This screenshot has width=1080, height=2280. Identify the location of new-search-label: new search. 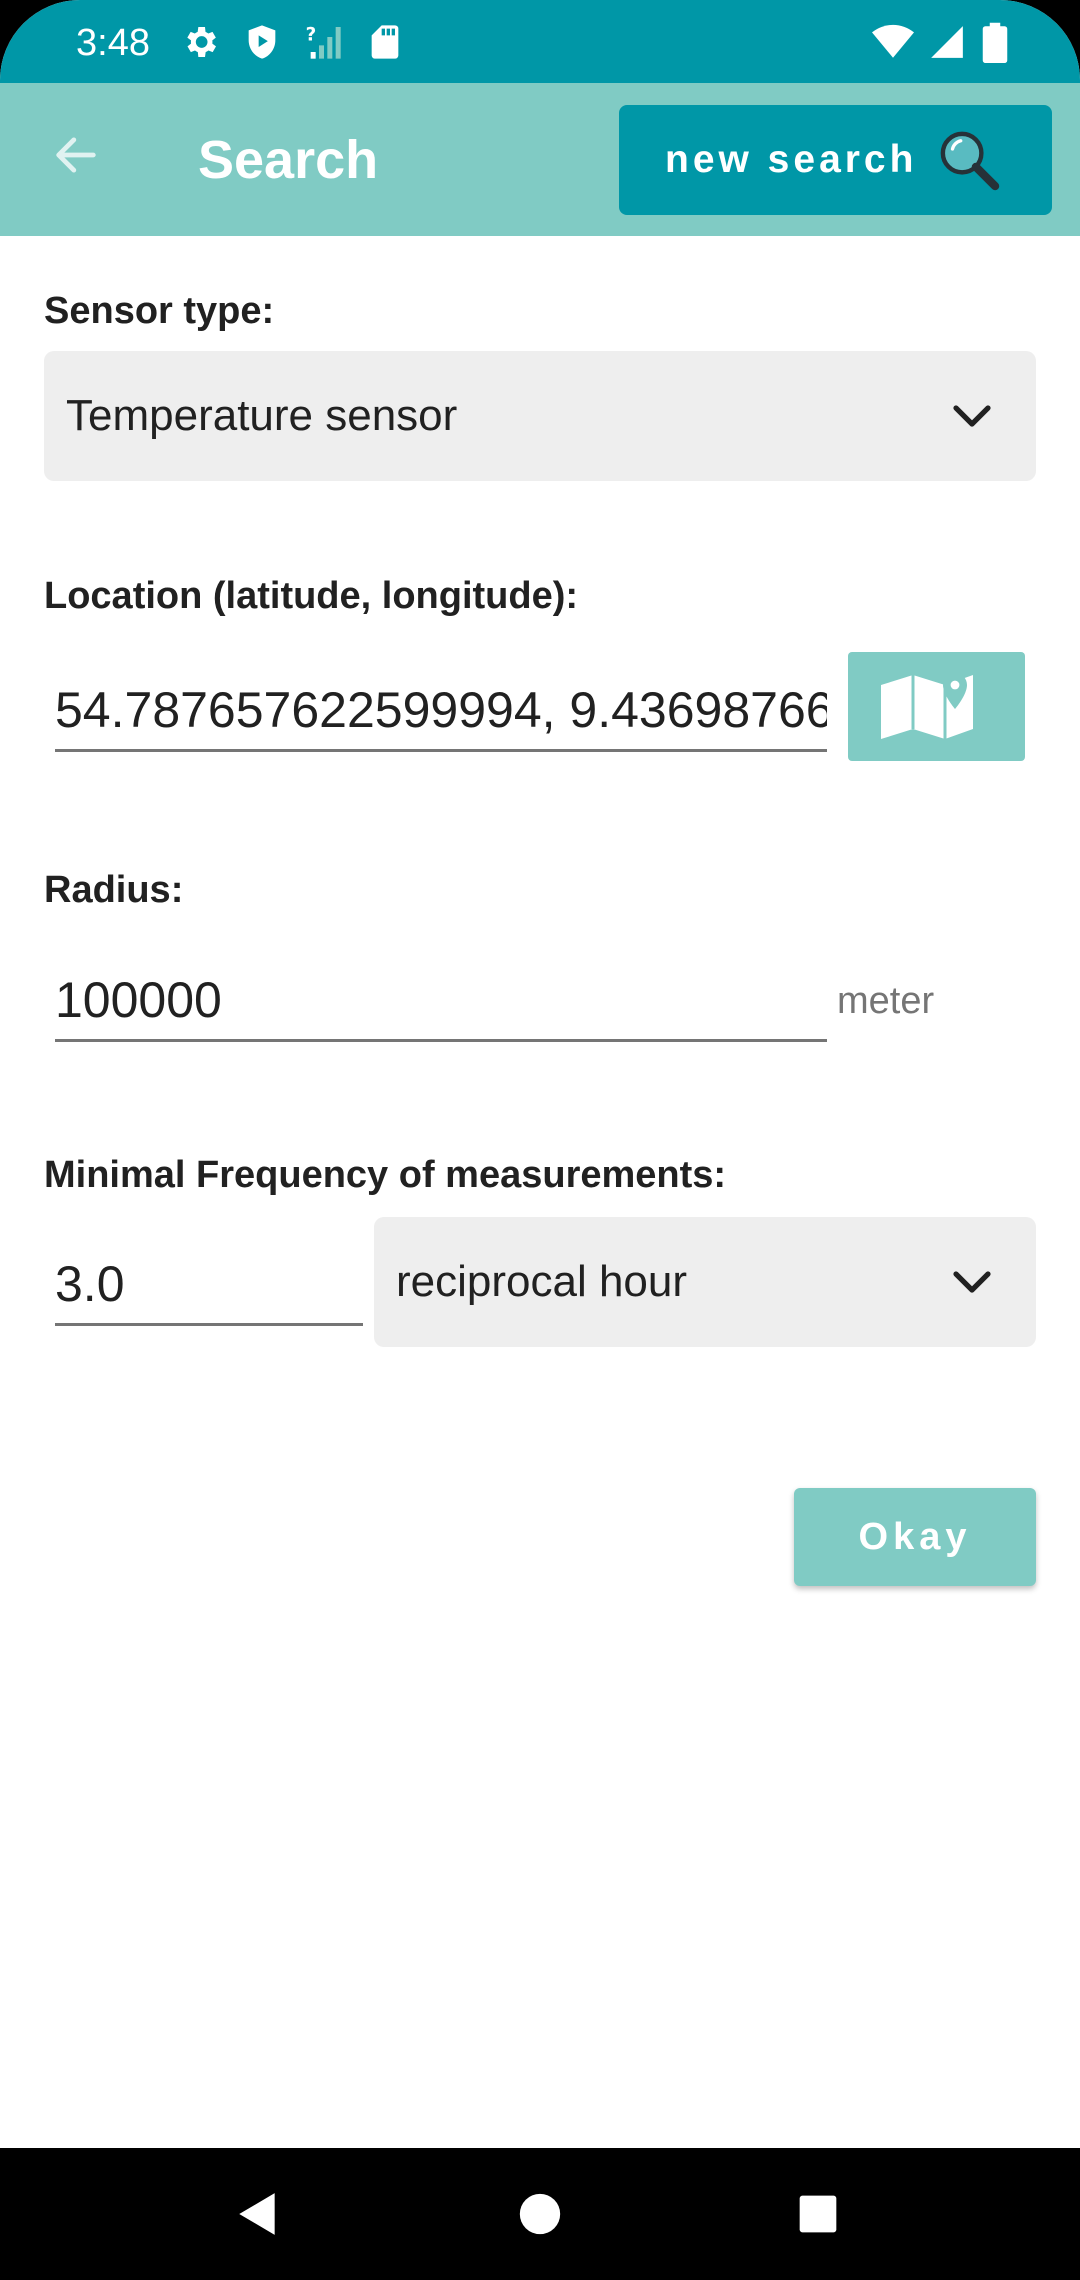
(791, 159).